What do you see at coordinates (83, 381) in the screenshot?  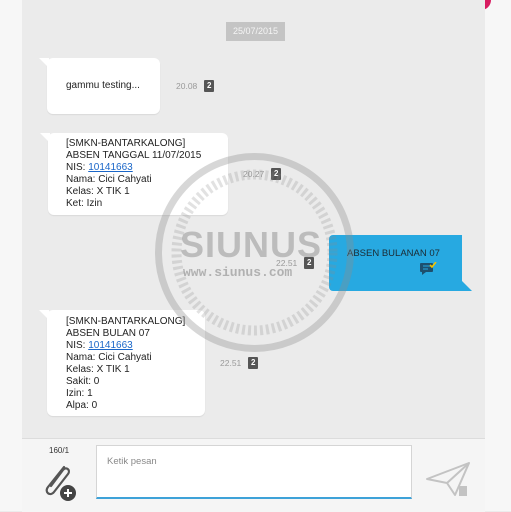 I see `message-line: Sakit: 0` at bounding box center [83, 381].